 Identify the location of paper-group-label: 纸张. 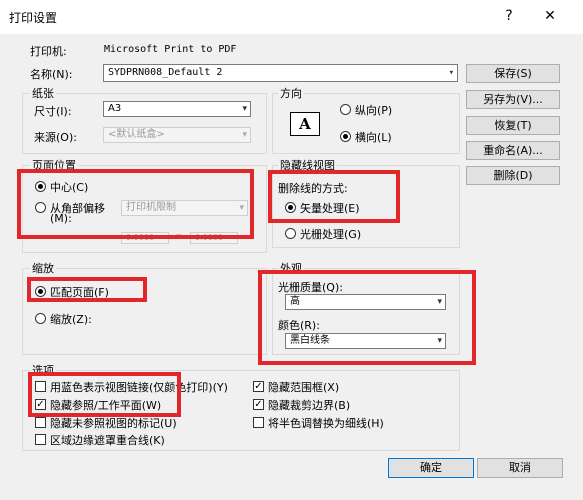
(43, 93).